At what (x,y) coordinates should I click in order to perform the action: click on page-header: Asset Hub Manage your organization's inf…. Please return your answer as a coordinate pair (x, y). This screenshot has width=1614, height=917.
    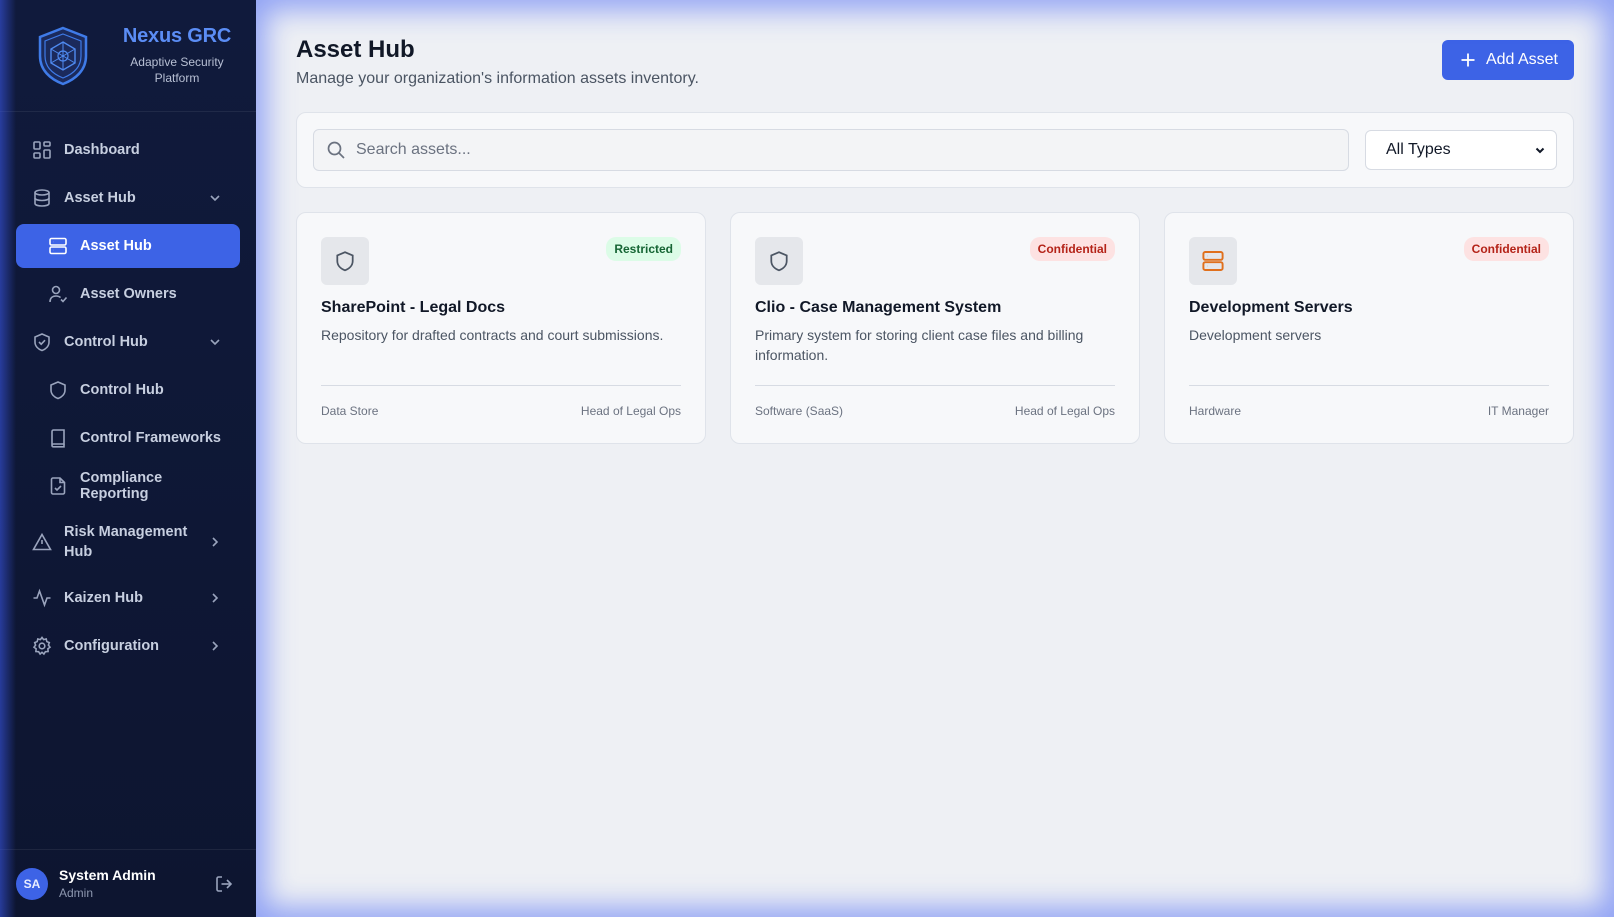
    Looking at the image, I should click on (935, 62).